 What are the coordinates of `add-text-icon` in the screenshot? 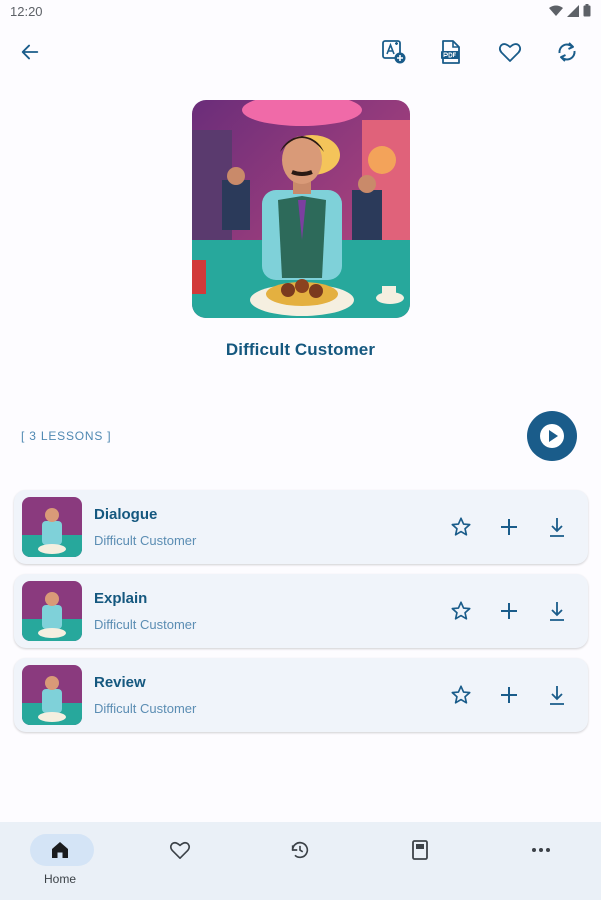 It's located at (394, 52).